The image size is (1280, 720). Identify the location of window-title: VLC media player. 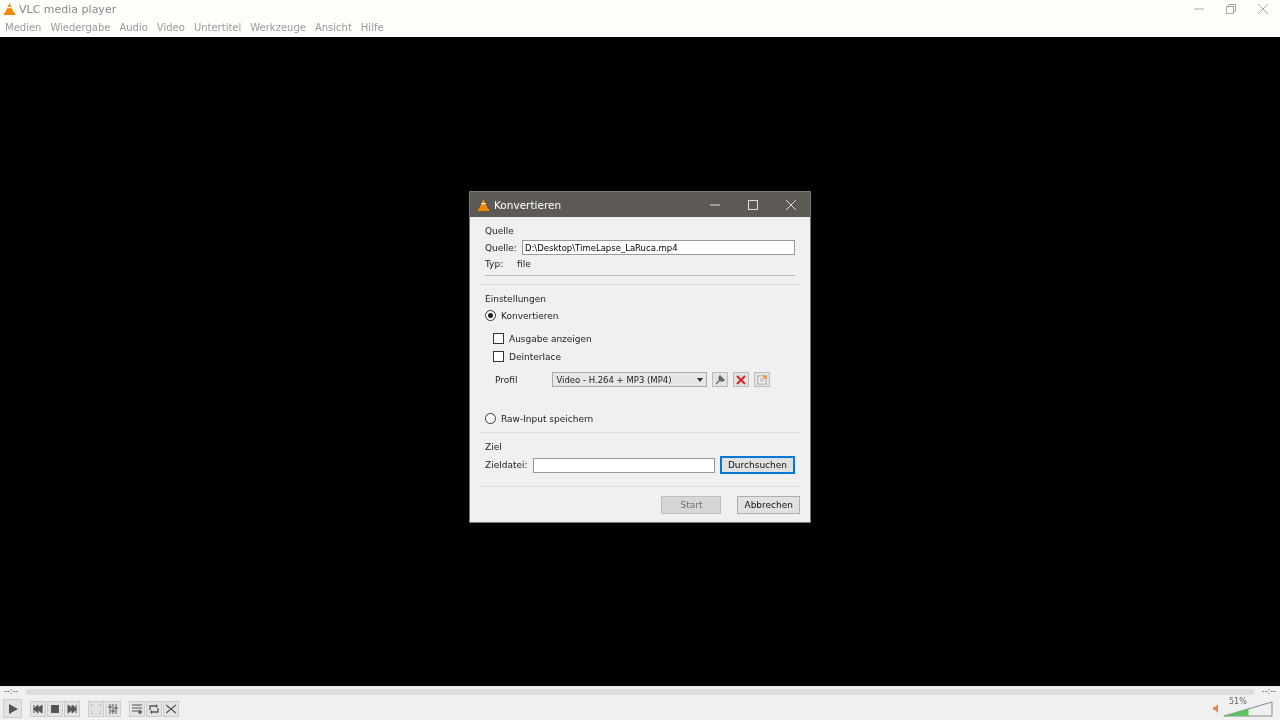
(68, 9).